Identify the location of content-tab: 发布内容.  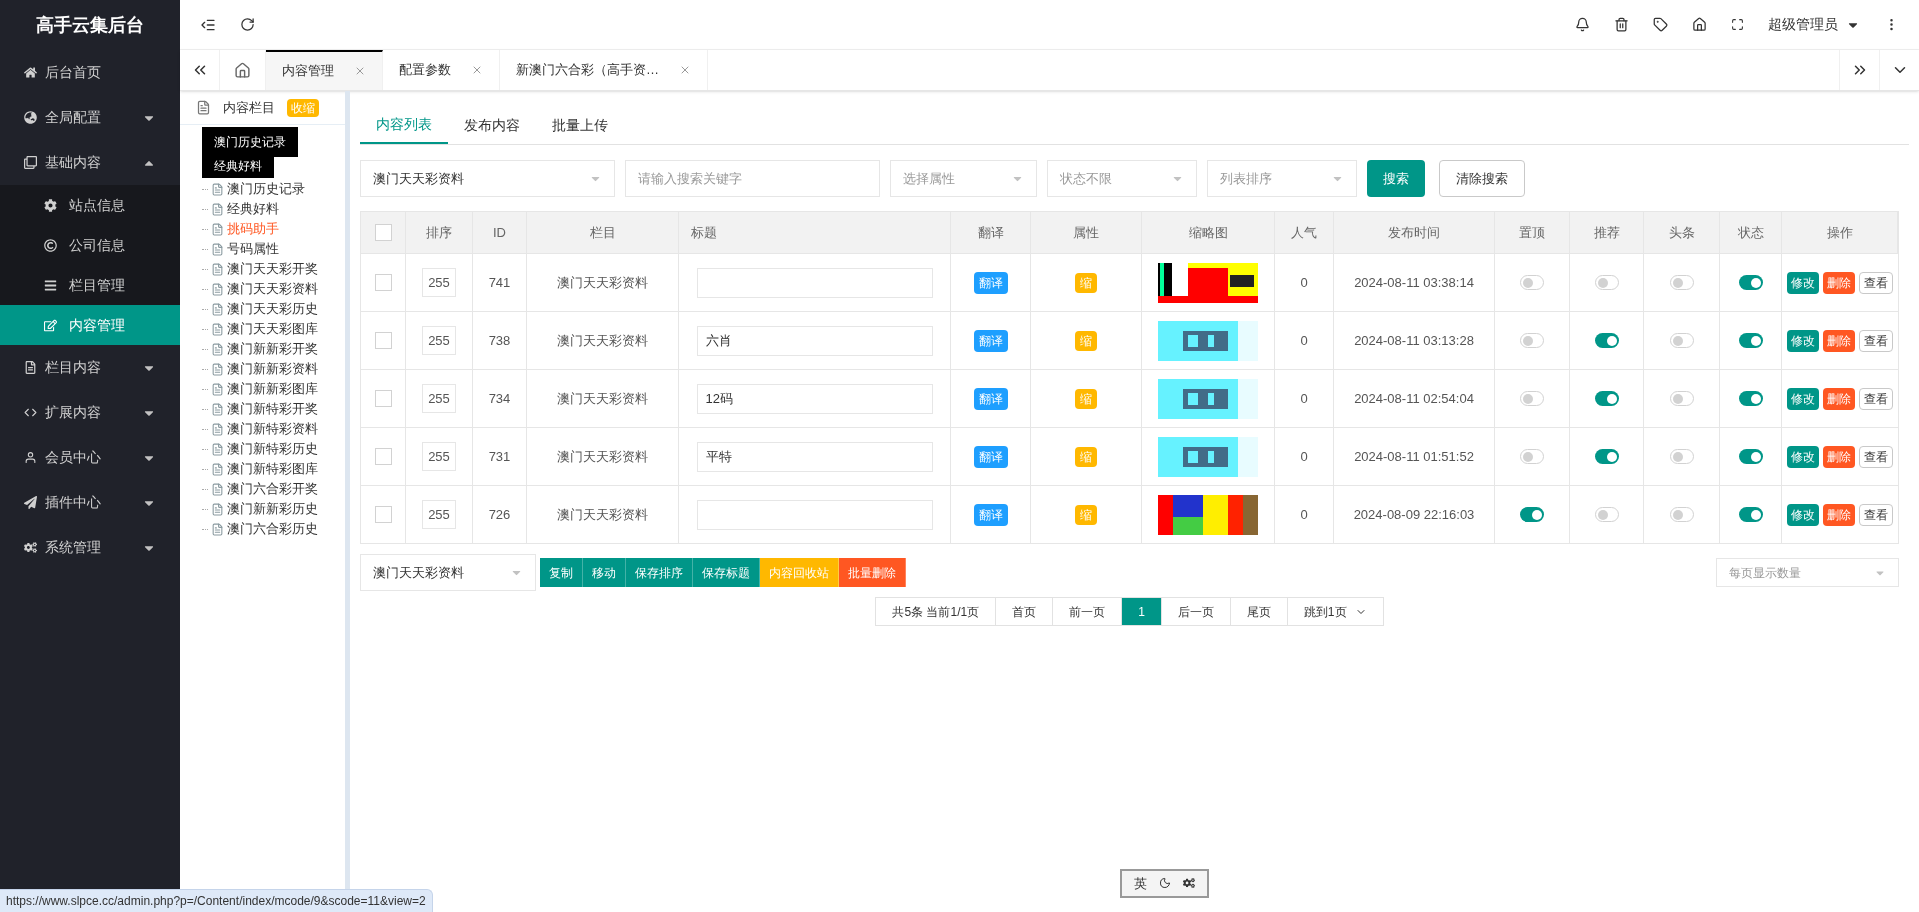
(492, 125).